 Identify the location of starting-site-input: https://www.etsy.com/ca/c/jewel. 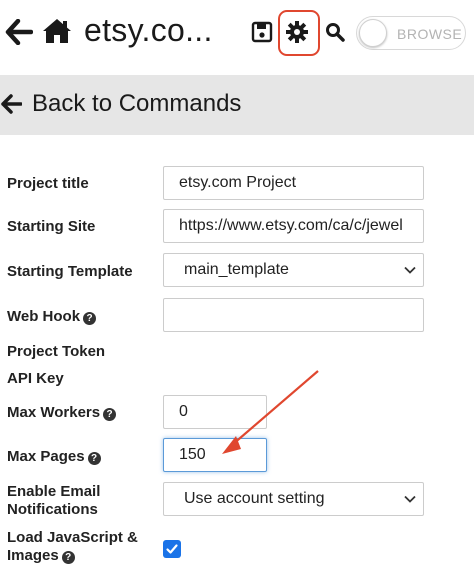
(293, 226).